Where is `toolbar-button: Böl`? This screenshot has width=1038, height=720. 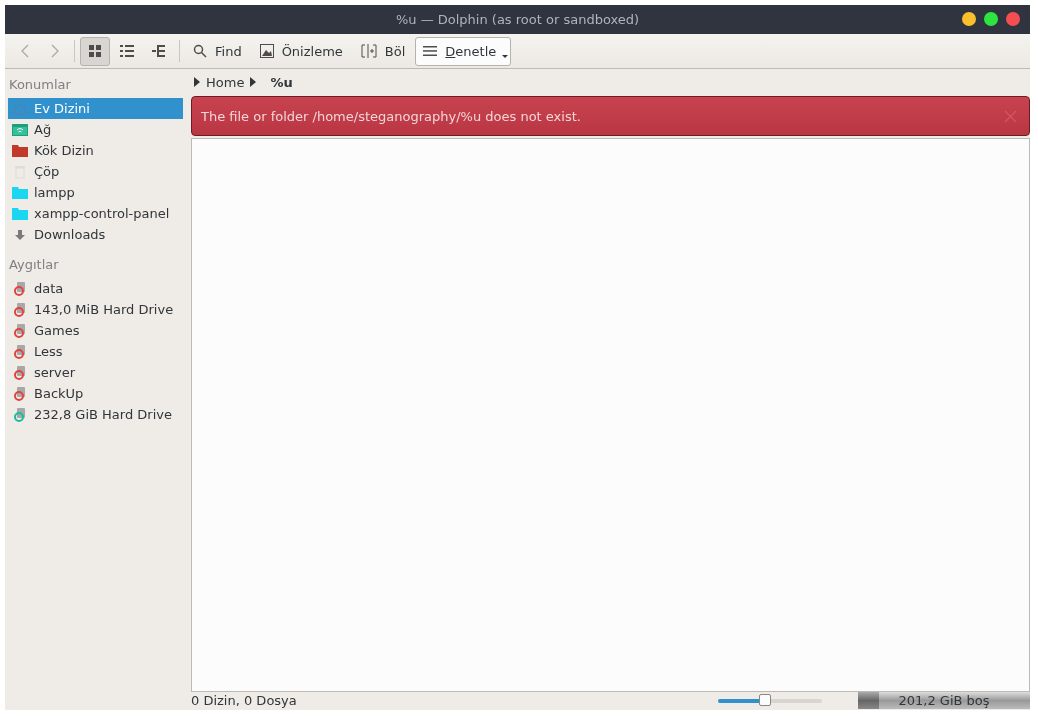
toolbar-button: Böl is located at coordinates (383, 51).